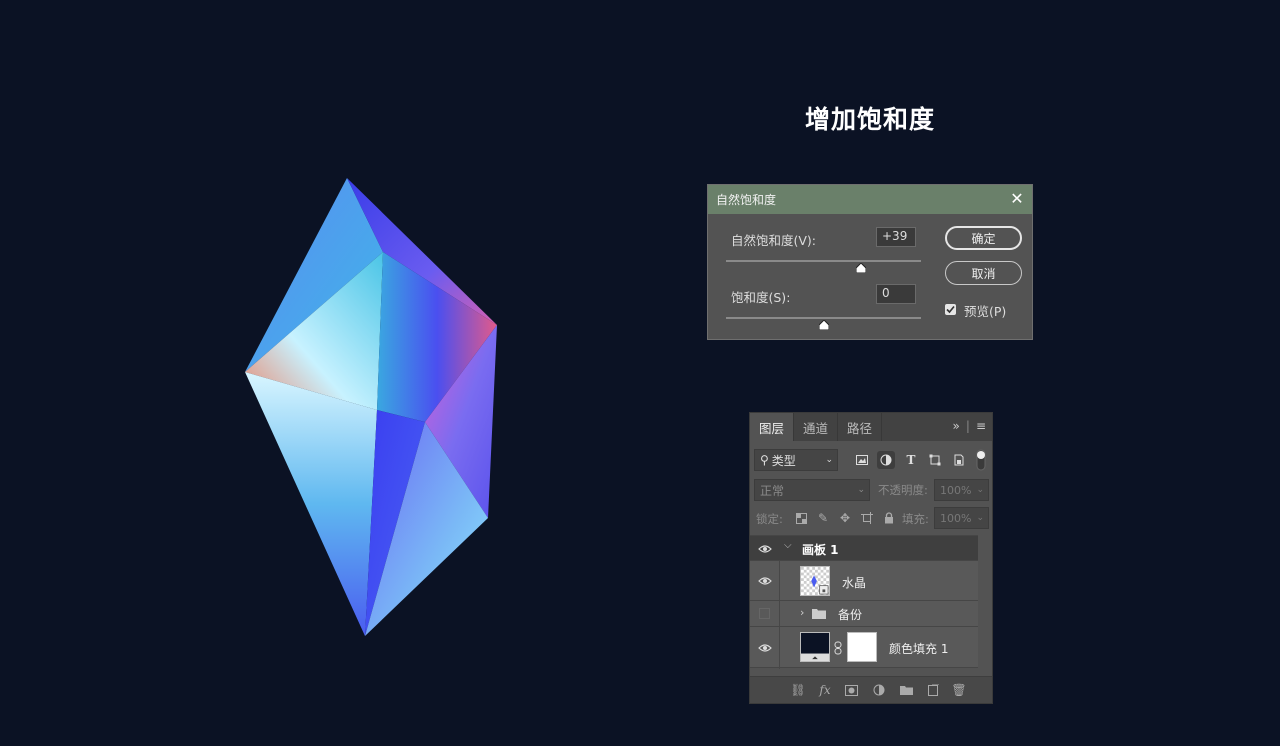  What do you see at coordinates (764, 613) in the screenshot?
I see `visibility-toggle-empty` at bounding box center [764, 613].